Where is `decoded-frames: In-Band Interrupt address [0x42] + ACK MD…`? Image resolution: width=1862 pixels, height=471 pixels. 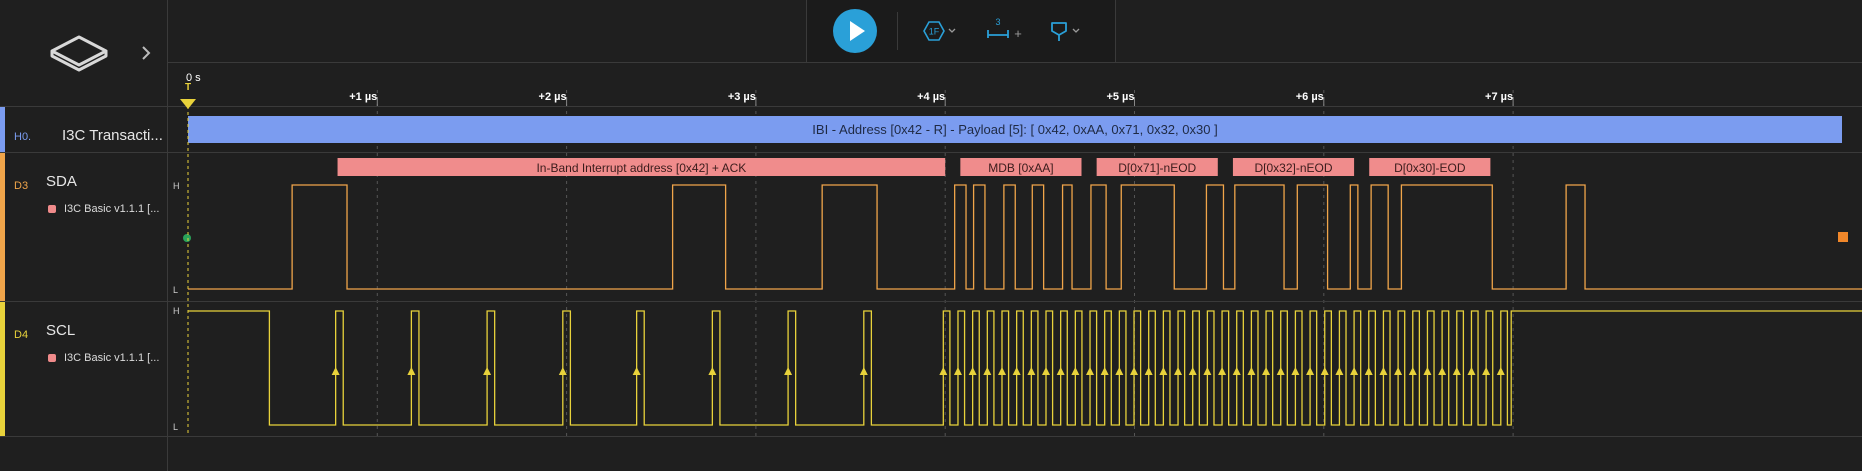
decoded-frames: In-Band Interrupt address [0x42] + ACK MD… is located at coordinates (914, 167).